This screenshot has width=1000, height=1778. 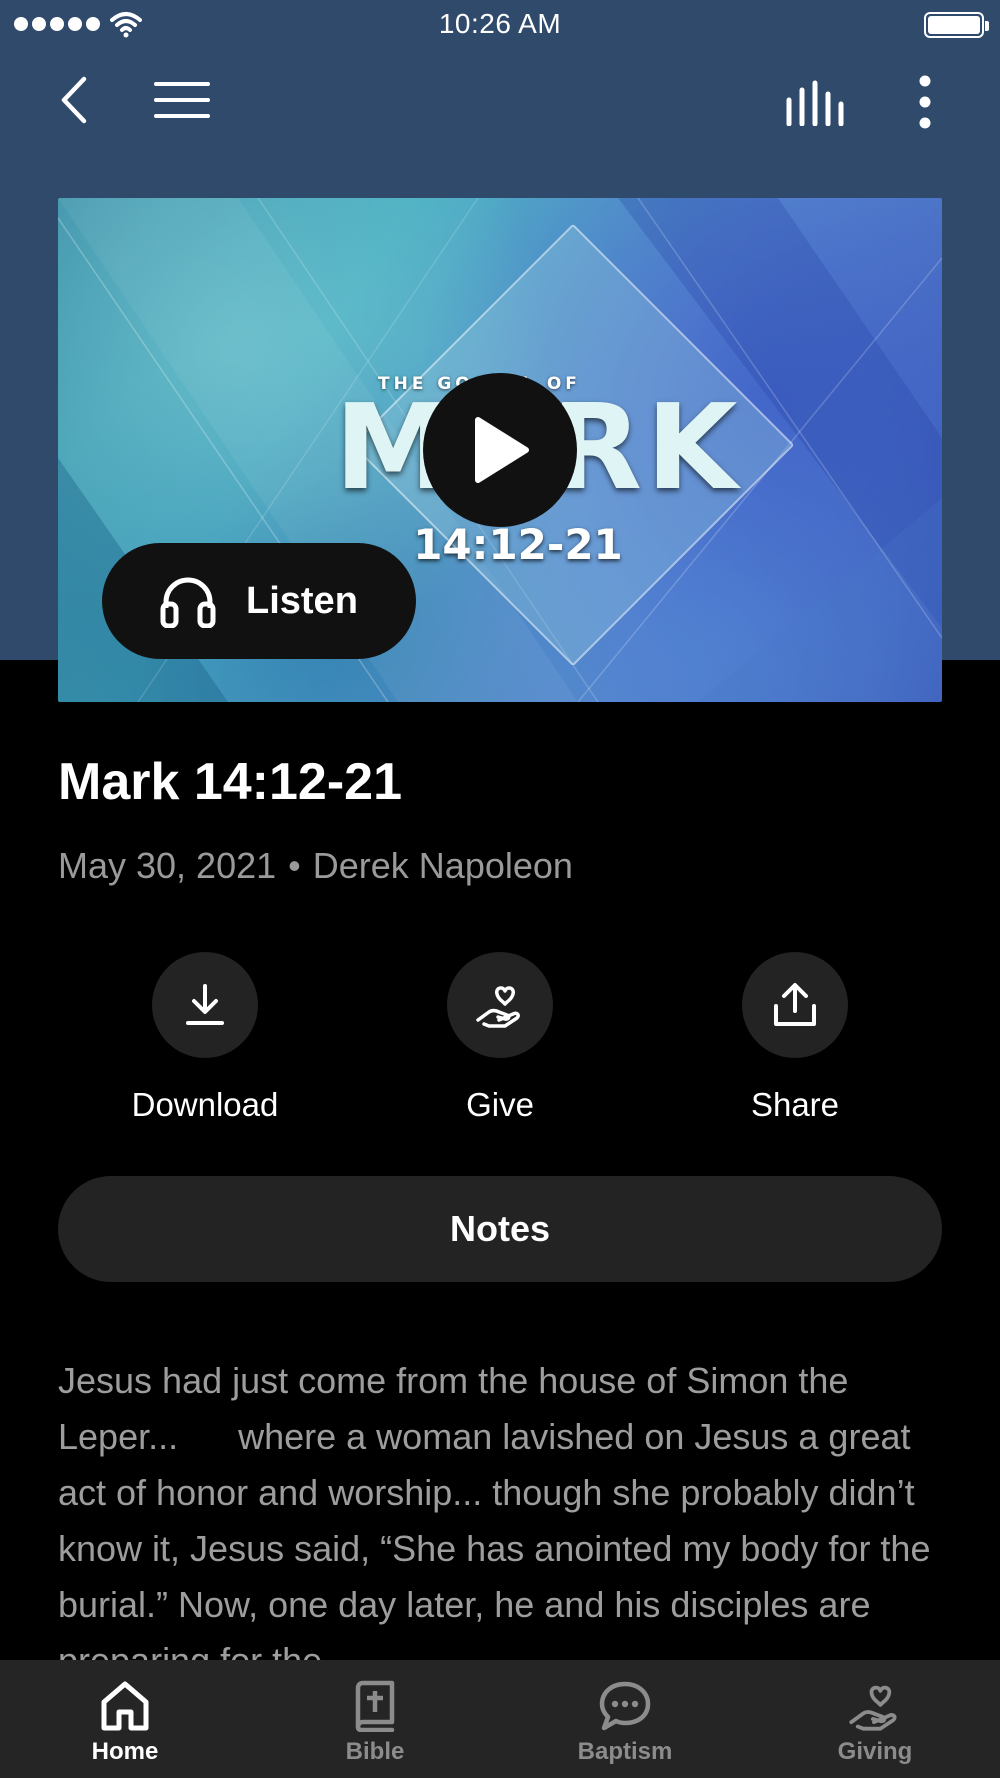 What do you see at coordinates (625, 1751) in the screenshot?
I see `tab-baptism-label: Baptism` at bounding box center [625, 1751].